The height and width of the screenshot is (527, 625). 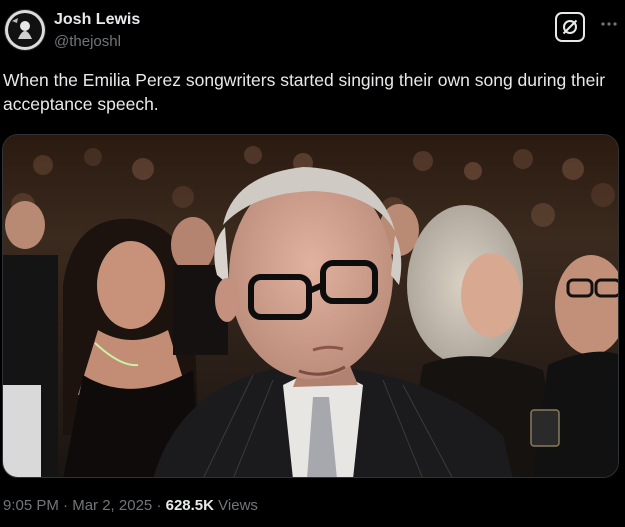 What do you see at coordinates (25, 30) in the screenshot?
I see `avatar` at bounding box center [25, 30].